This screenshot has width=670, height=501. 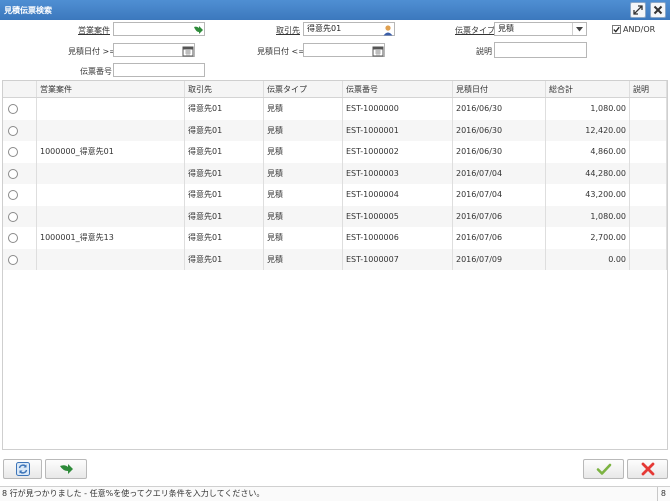 What do you see at coordinates (398, 109) in the screenshot?
I see `cell-no: EST-1000000` at bounding box center [398, 109].